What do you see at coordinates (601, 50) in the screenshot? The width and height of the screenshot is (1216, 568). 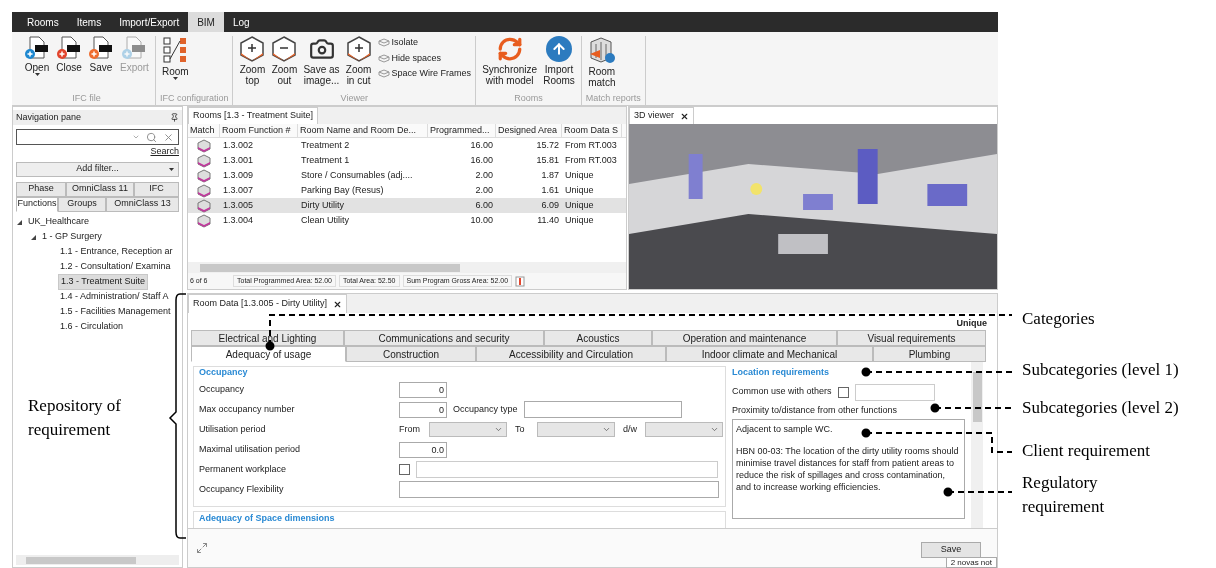 I see `building-match-icon` at bounding box center [601, 50].